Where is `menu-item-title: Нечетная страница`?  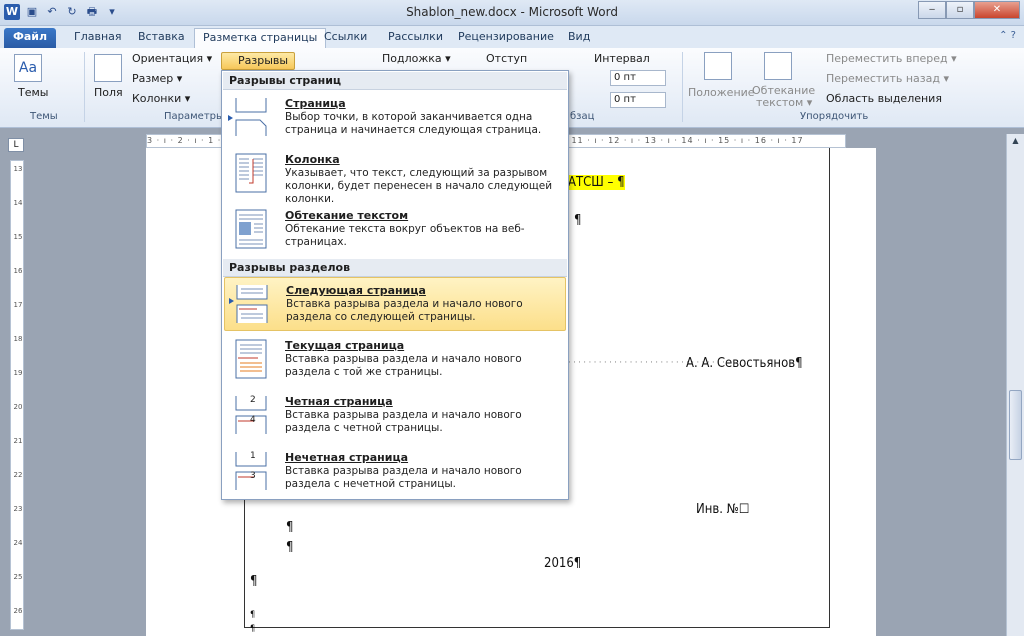 menu-item-title: Нечетная страница is located at coordinates (347, 457).